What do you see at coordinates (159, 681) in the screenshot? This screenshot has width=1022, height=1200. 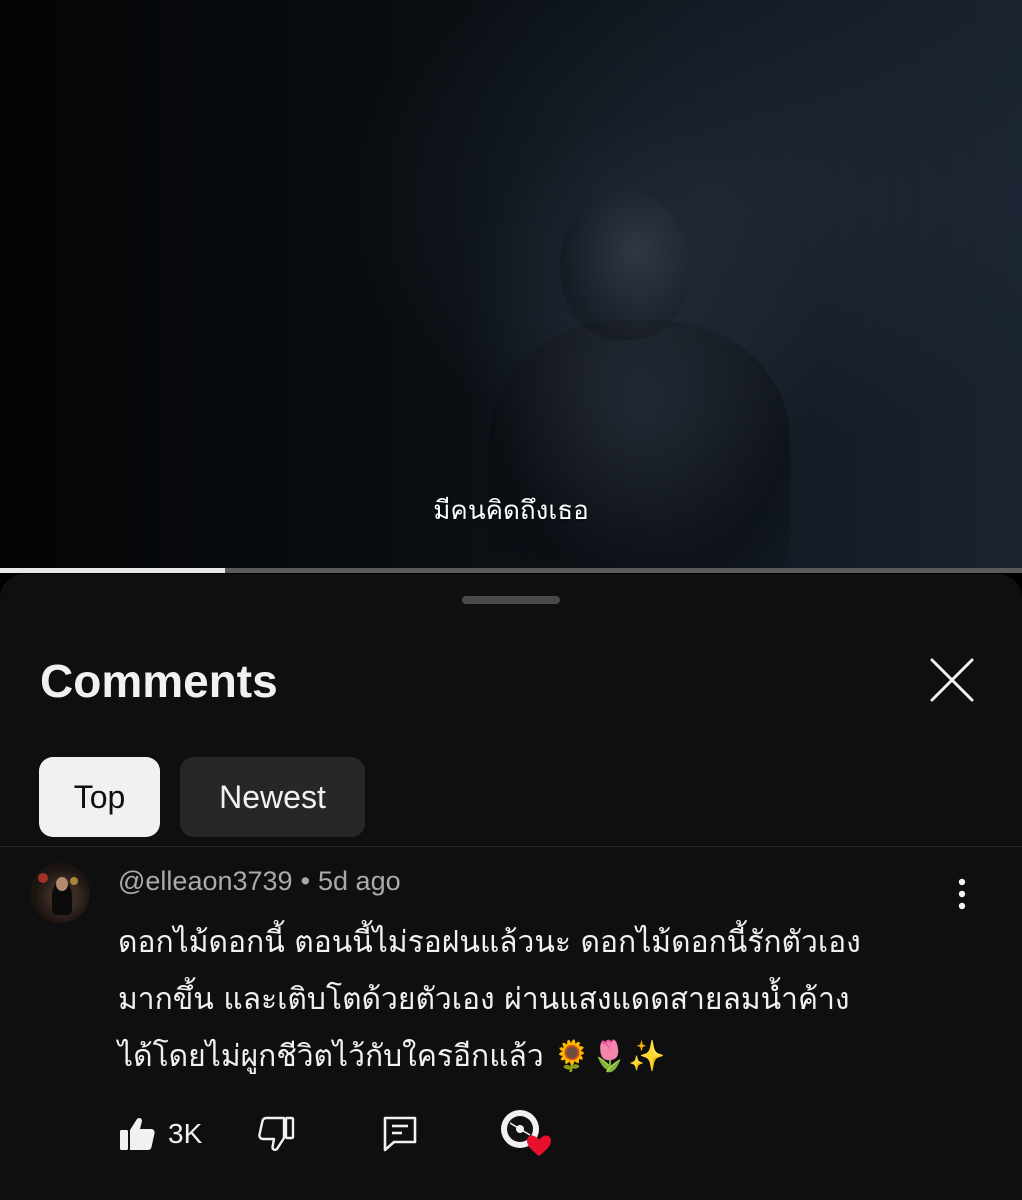 I see `comments-title: Comments` at bounding box center [159, 681].